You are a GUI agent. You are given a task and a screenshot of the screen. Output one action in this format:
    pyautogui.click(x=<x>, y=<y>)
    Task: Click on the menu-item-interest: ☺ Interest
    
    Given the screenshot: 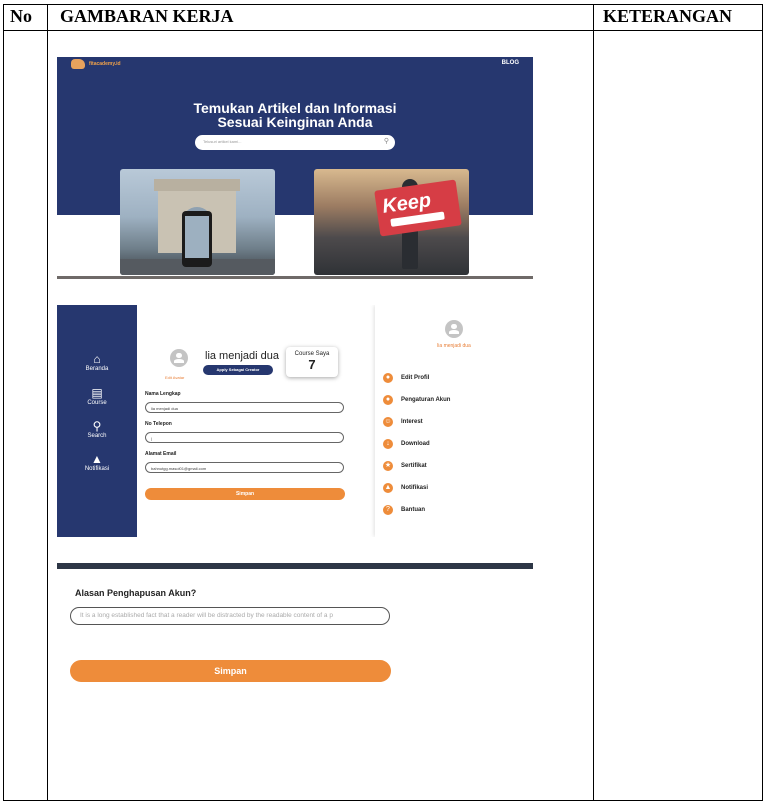 What is the action you would take?
    pyautogui.click(x=403, y=422)
    